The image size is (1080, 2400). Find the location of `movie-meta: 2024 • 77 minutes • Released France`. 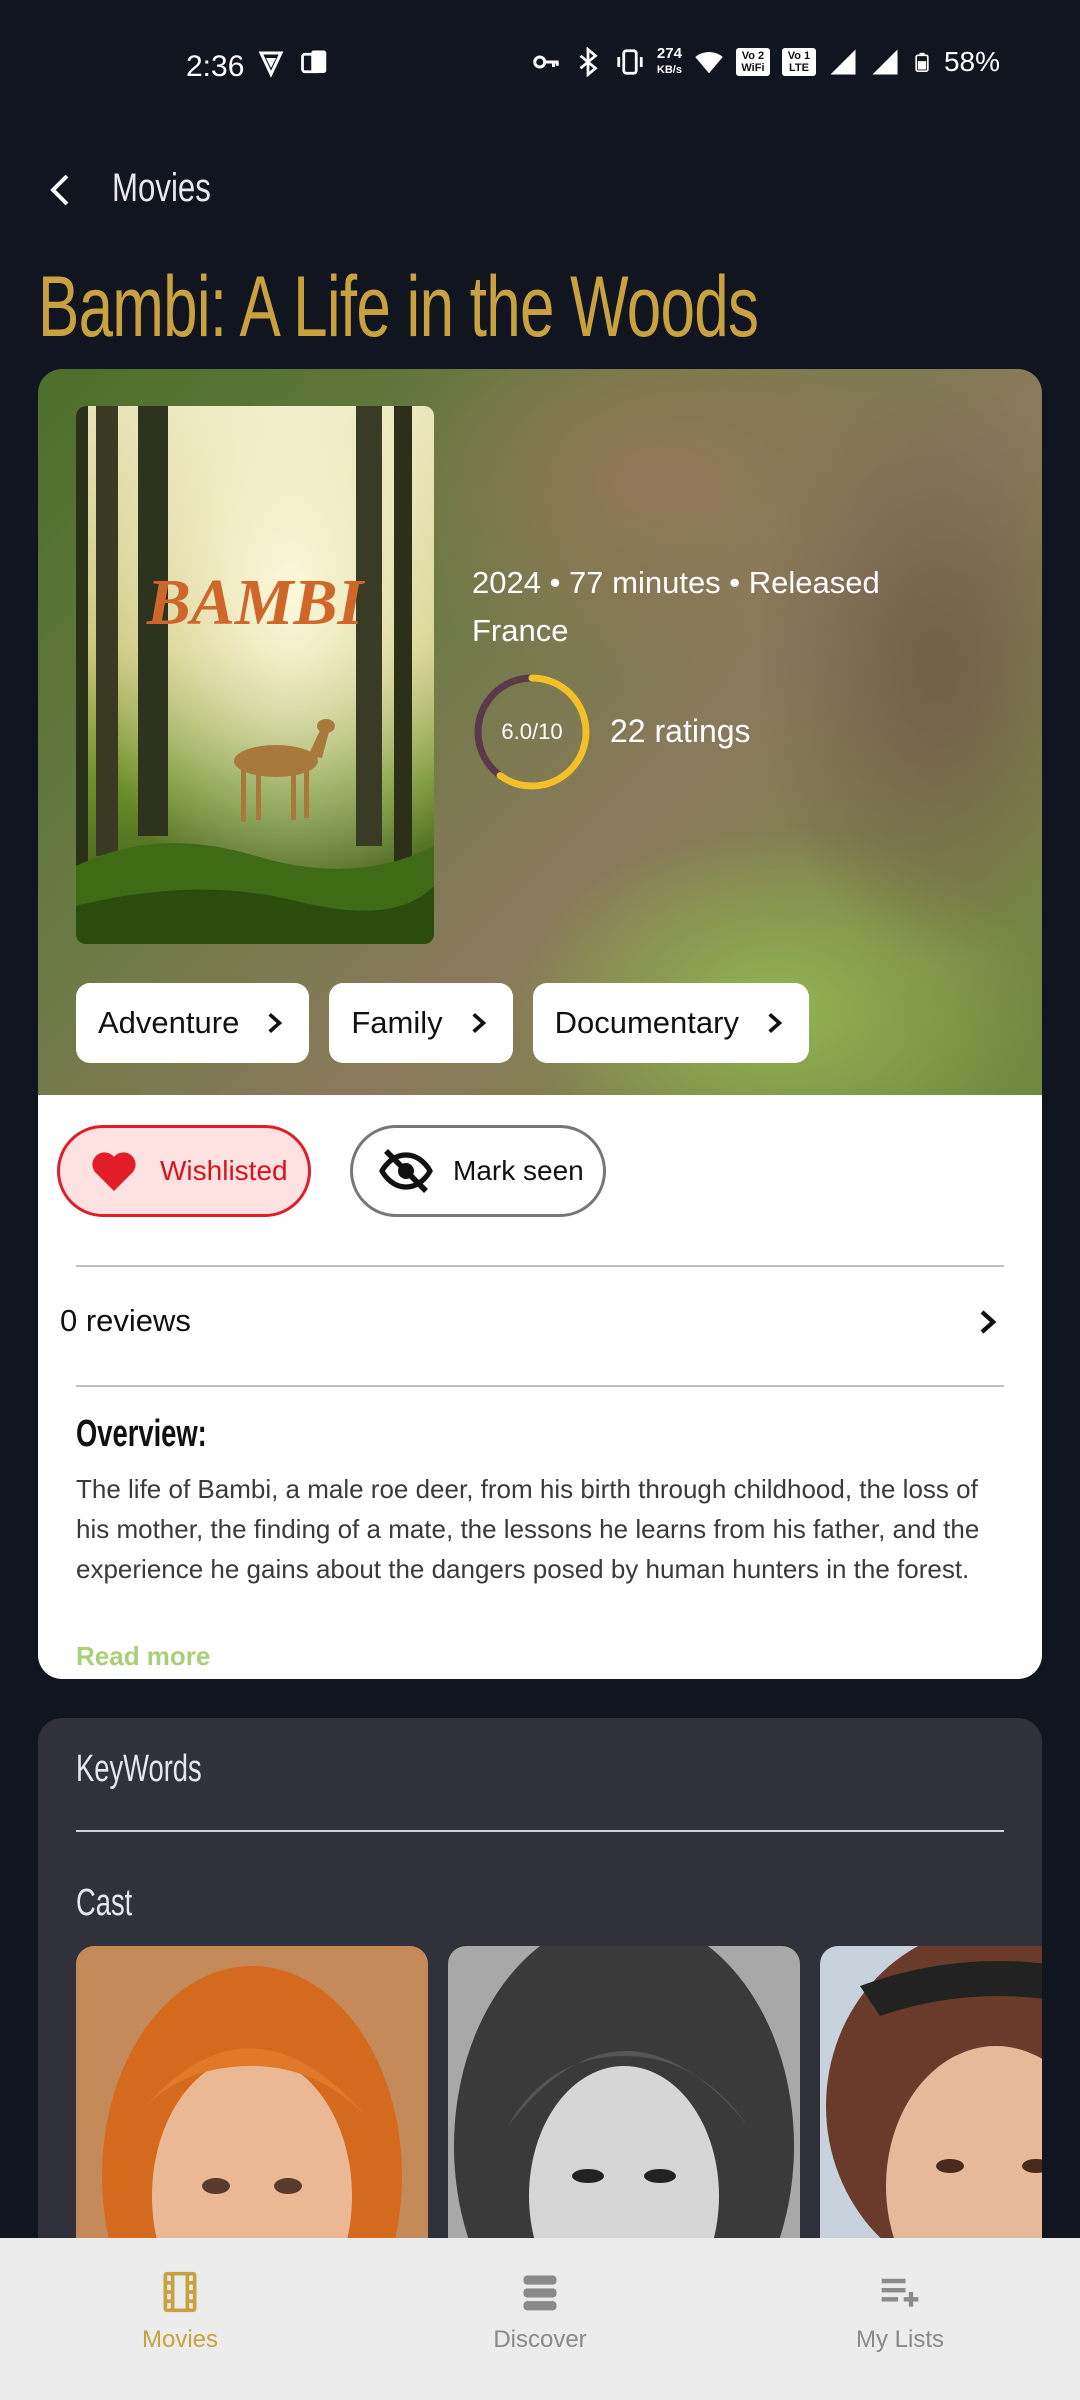

movie-meta: 2024 • 77 minutes • Released France is located at coordinates (712, 607).